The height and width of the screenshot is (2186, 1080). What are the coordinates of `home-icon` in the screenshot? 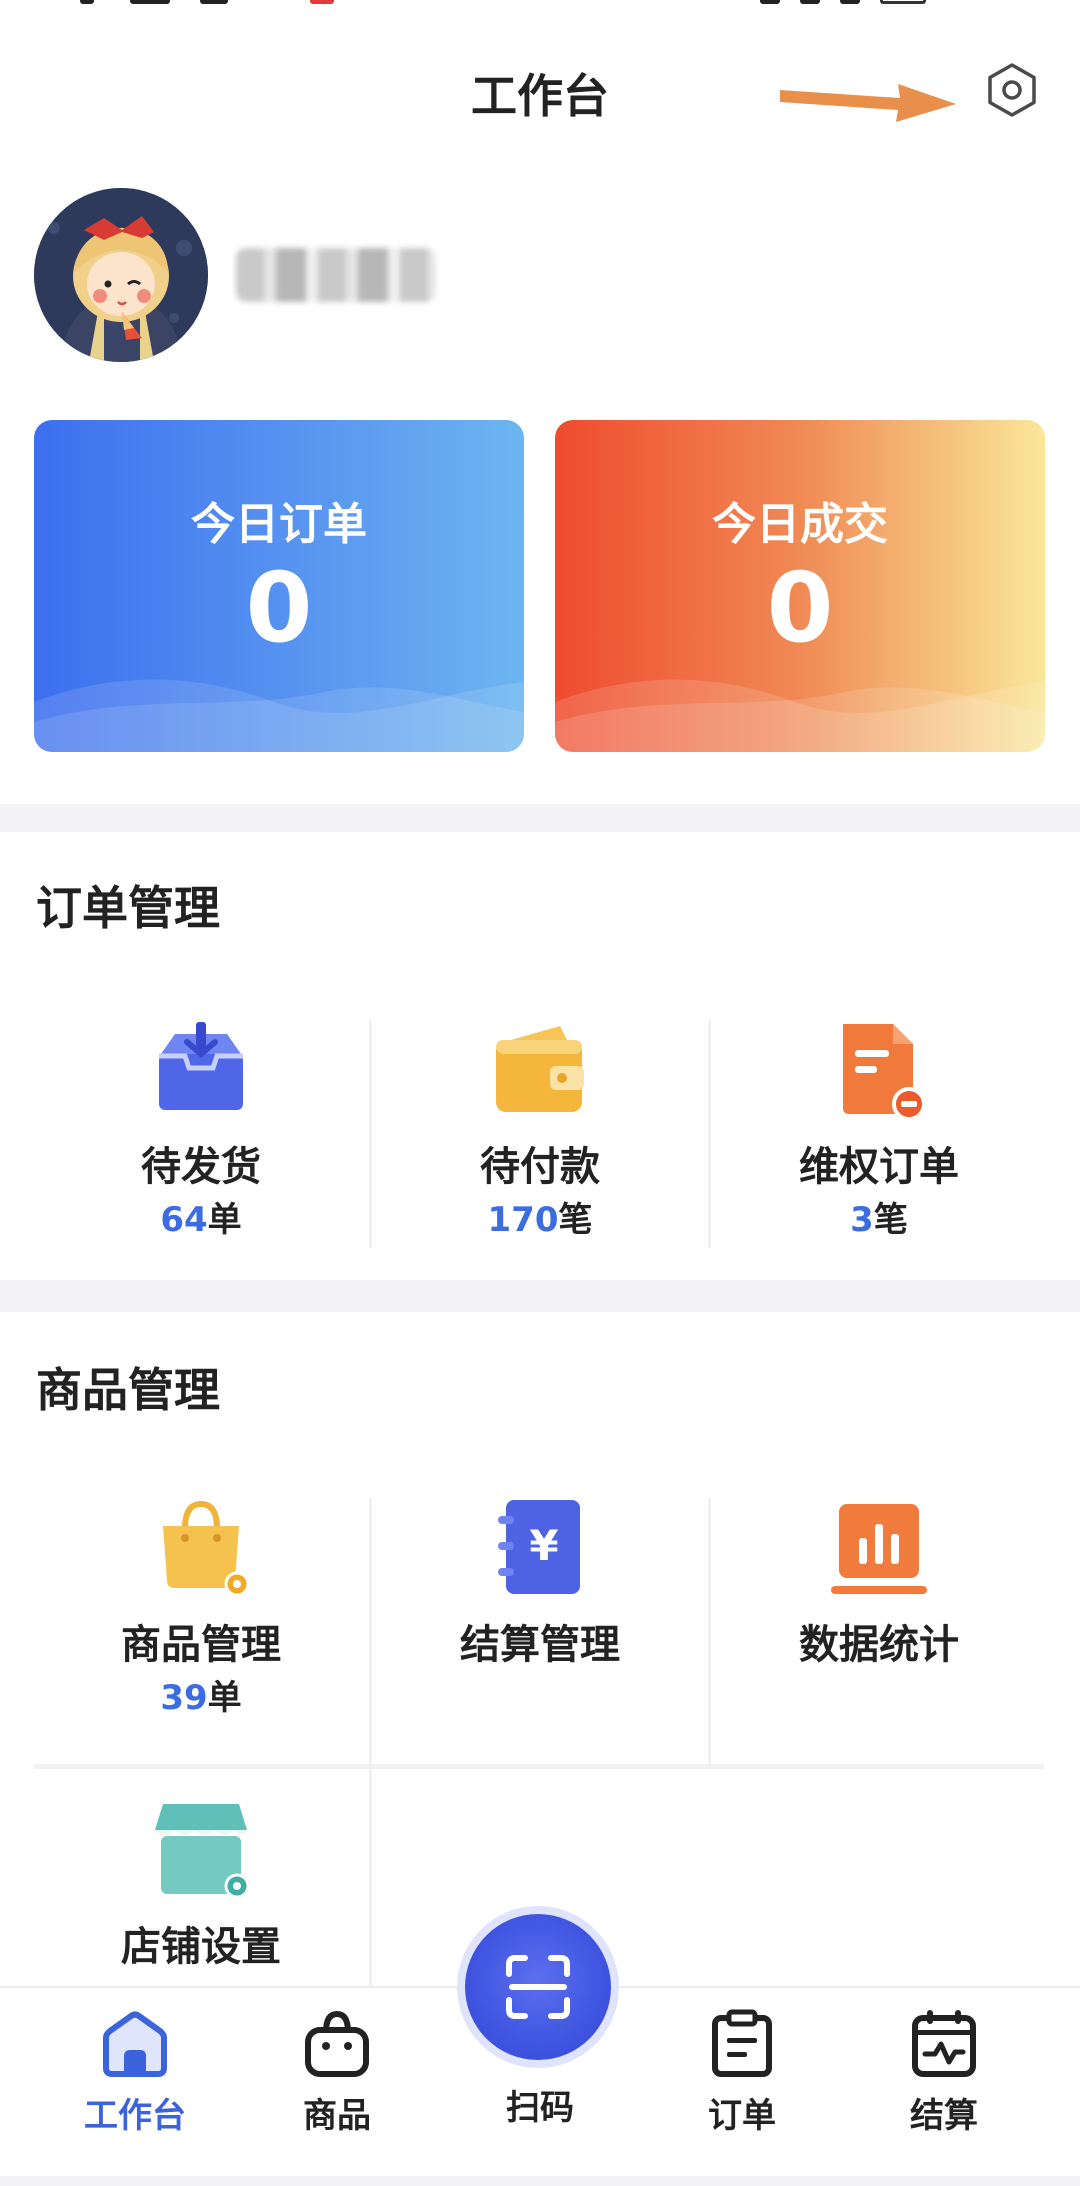 It's located at (135, 2044).